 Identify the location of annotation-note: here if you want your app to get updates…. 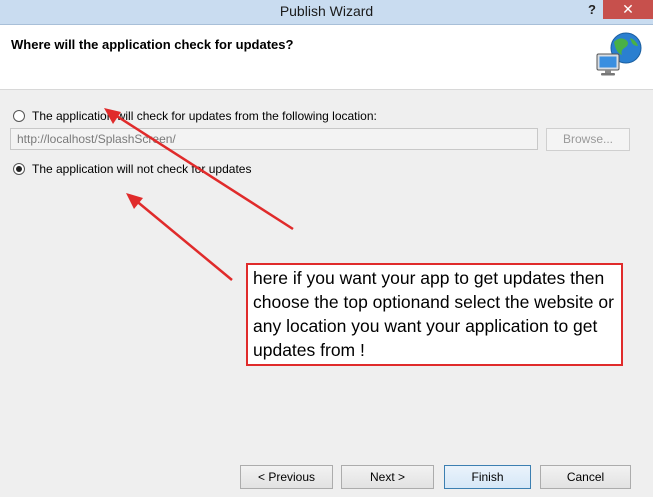
(434, 314).